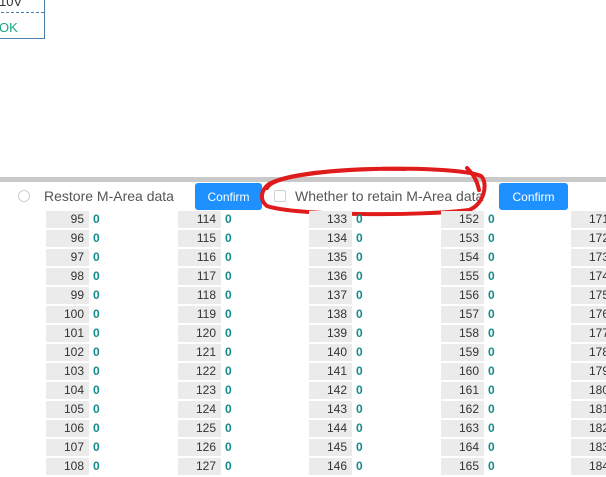 The width and height of the screenshot is (606, 477). What do you see at coordinates (462, 276) in the screenshot?
I see `register-address: 155` at bounding box center [462, 276].